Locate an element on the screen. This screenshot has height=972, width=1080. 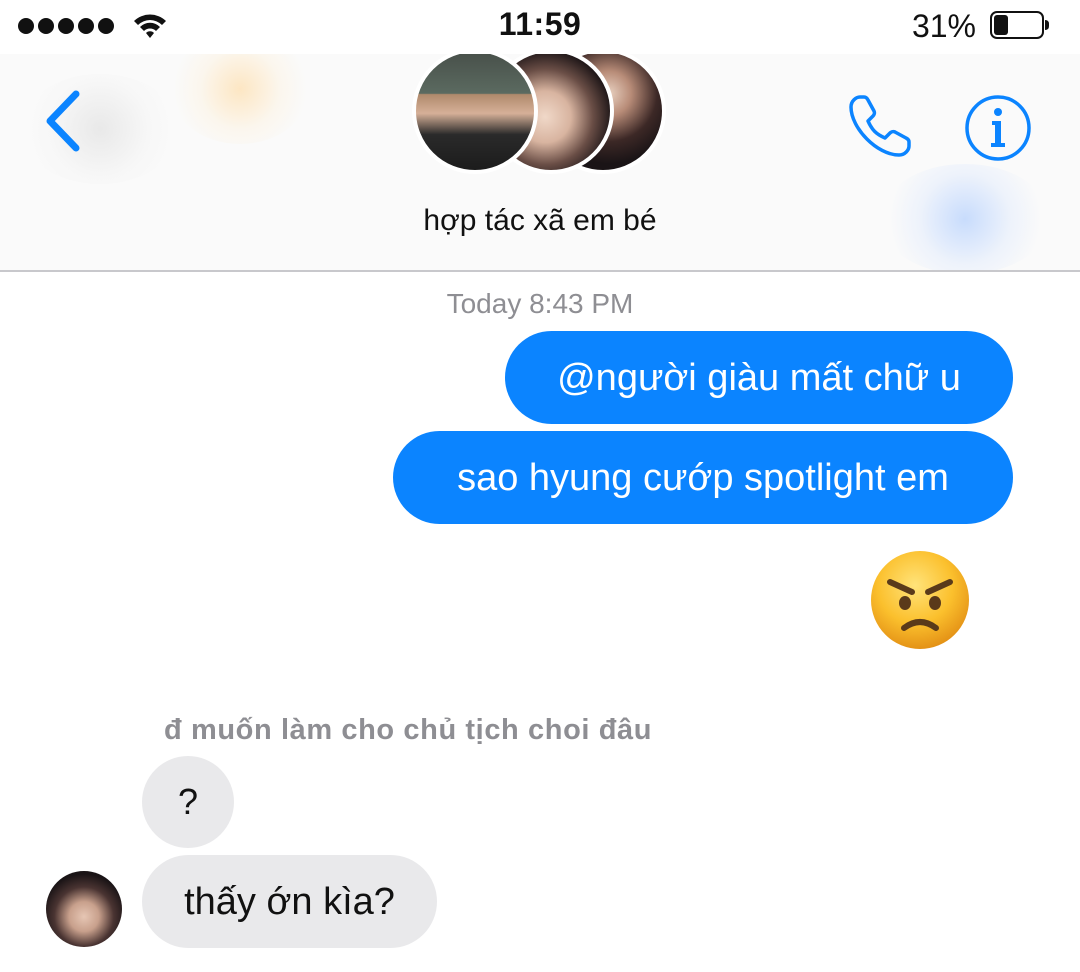
status-bar: 11:59 31% is located at coordinates (540, 27).